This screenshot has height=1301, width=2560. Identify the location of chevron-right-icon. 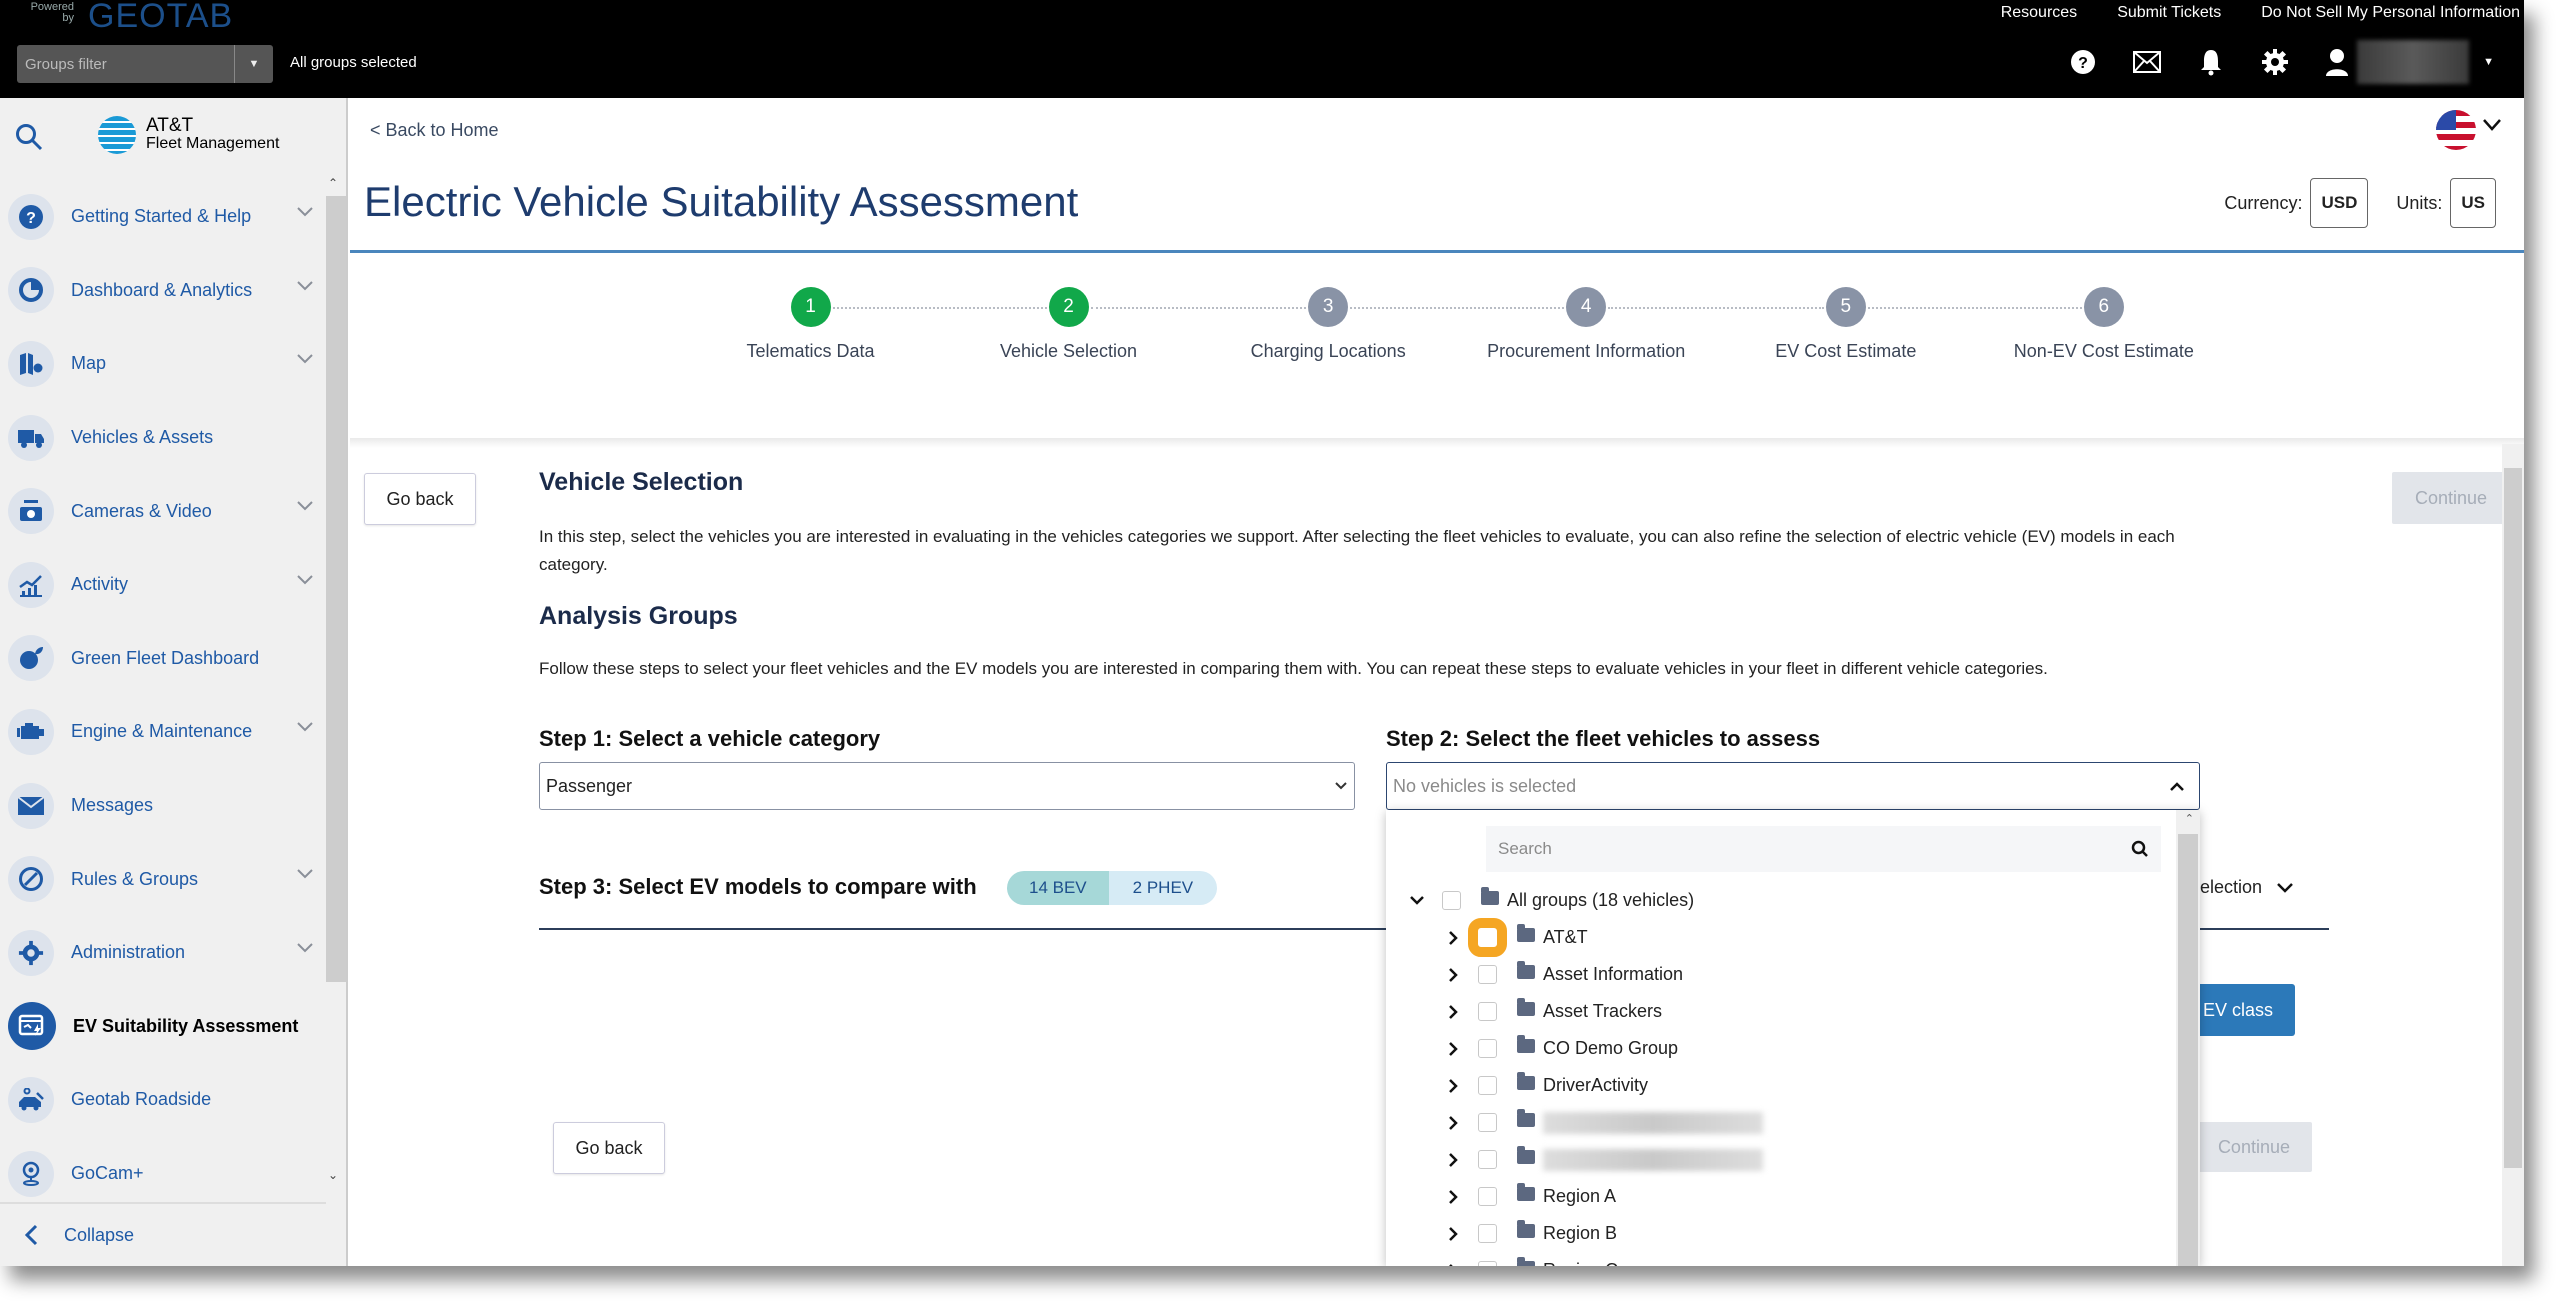
(1450, 1264).